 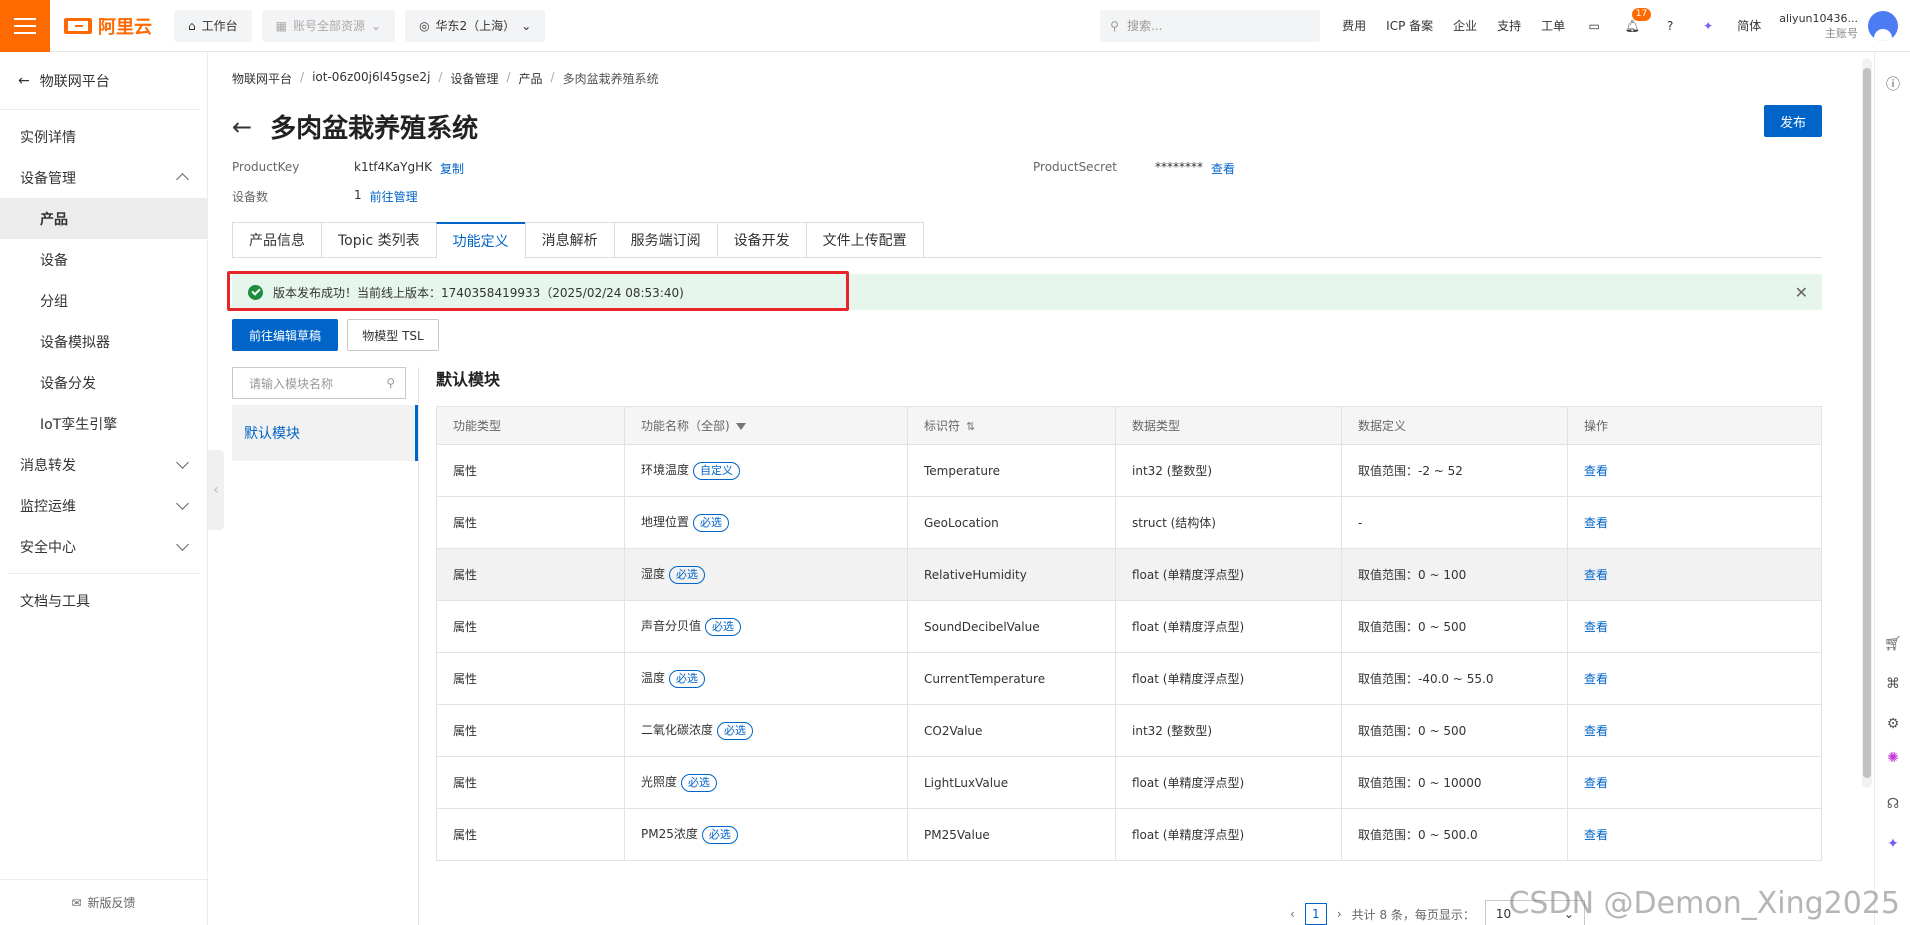 What do you see at coordinates (24, 80) in the screenshot?
I see `arrow-left-icon: ←` at bounding box center [24, 80].